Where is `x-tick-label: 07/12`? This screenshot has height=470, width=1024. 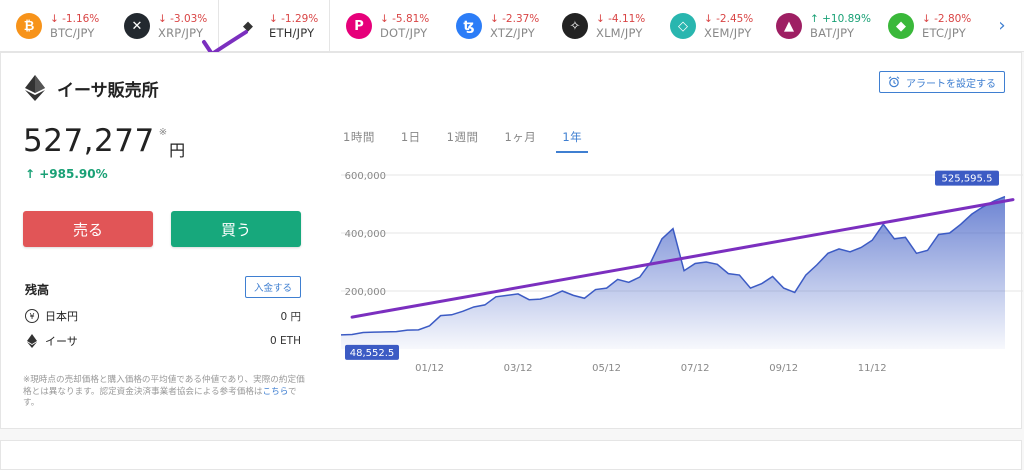
x-tick-label: 07/12 is located at coordinates (695, 368).